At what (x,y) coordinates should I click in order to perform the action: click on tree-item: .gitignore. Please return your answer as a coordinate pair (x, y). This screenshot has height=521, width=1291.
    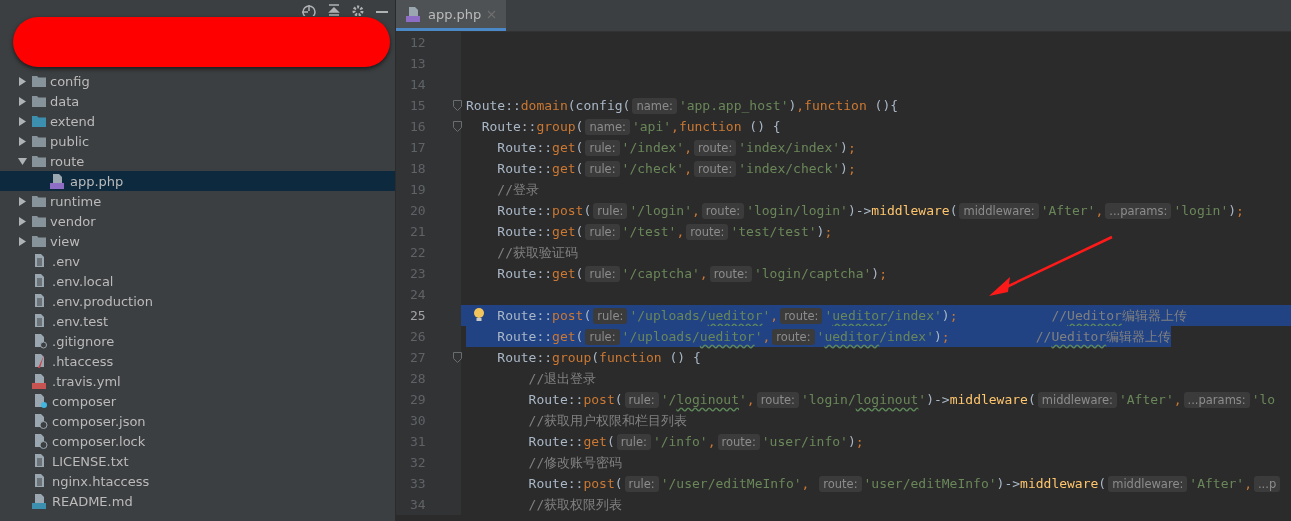
    Looking at the image, I should click on (197, 341).